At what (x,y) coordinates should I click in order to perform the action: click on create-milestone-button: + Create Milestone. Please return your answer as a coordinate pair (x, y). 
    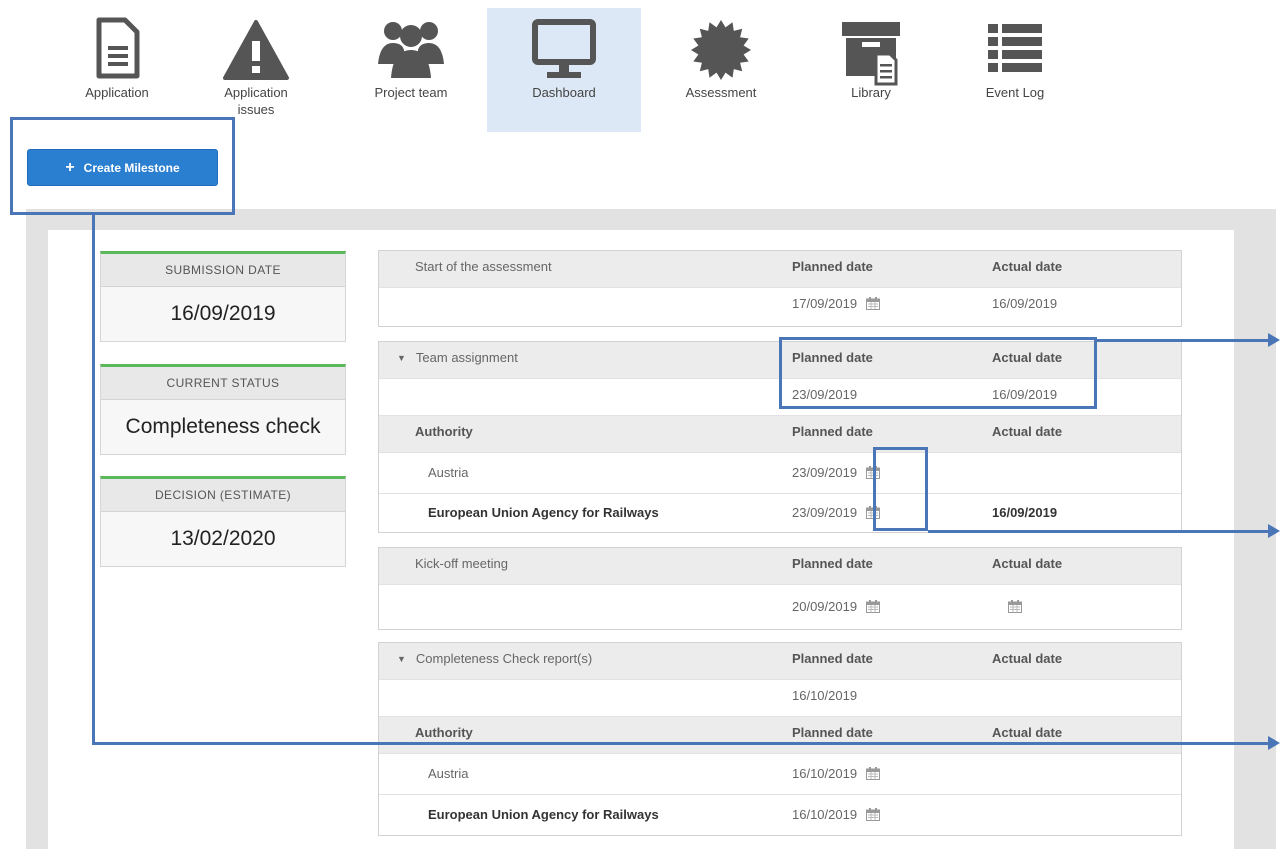
    Looking at the image, I should click on (122, 167).